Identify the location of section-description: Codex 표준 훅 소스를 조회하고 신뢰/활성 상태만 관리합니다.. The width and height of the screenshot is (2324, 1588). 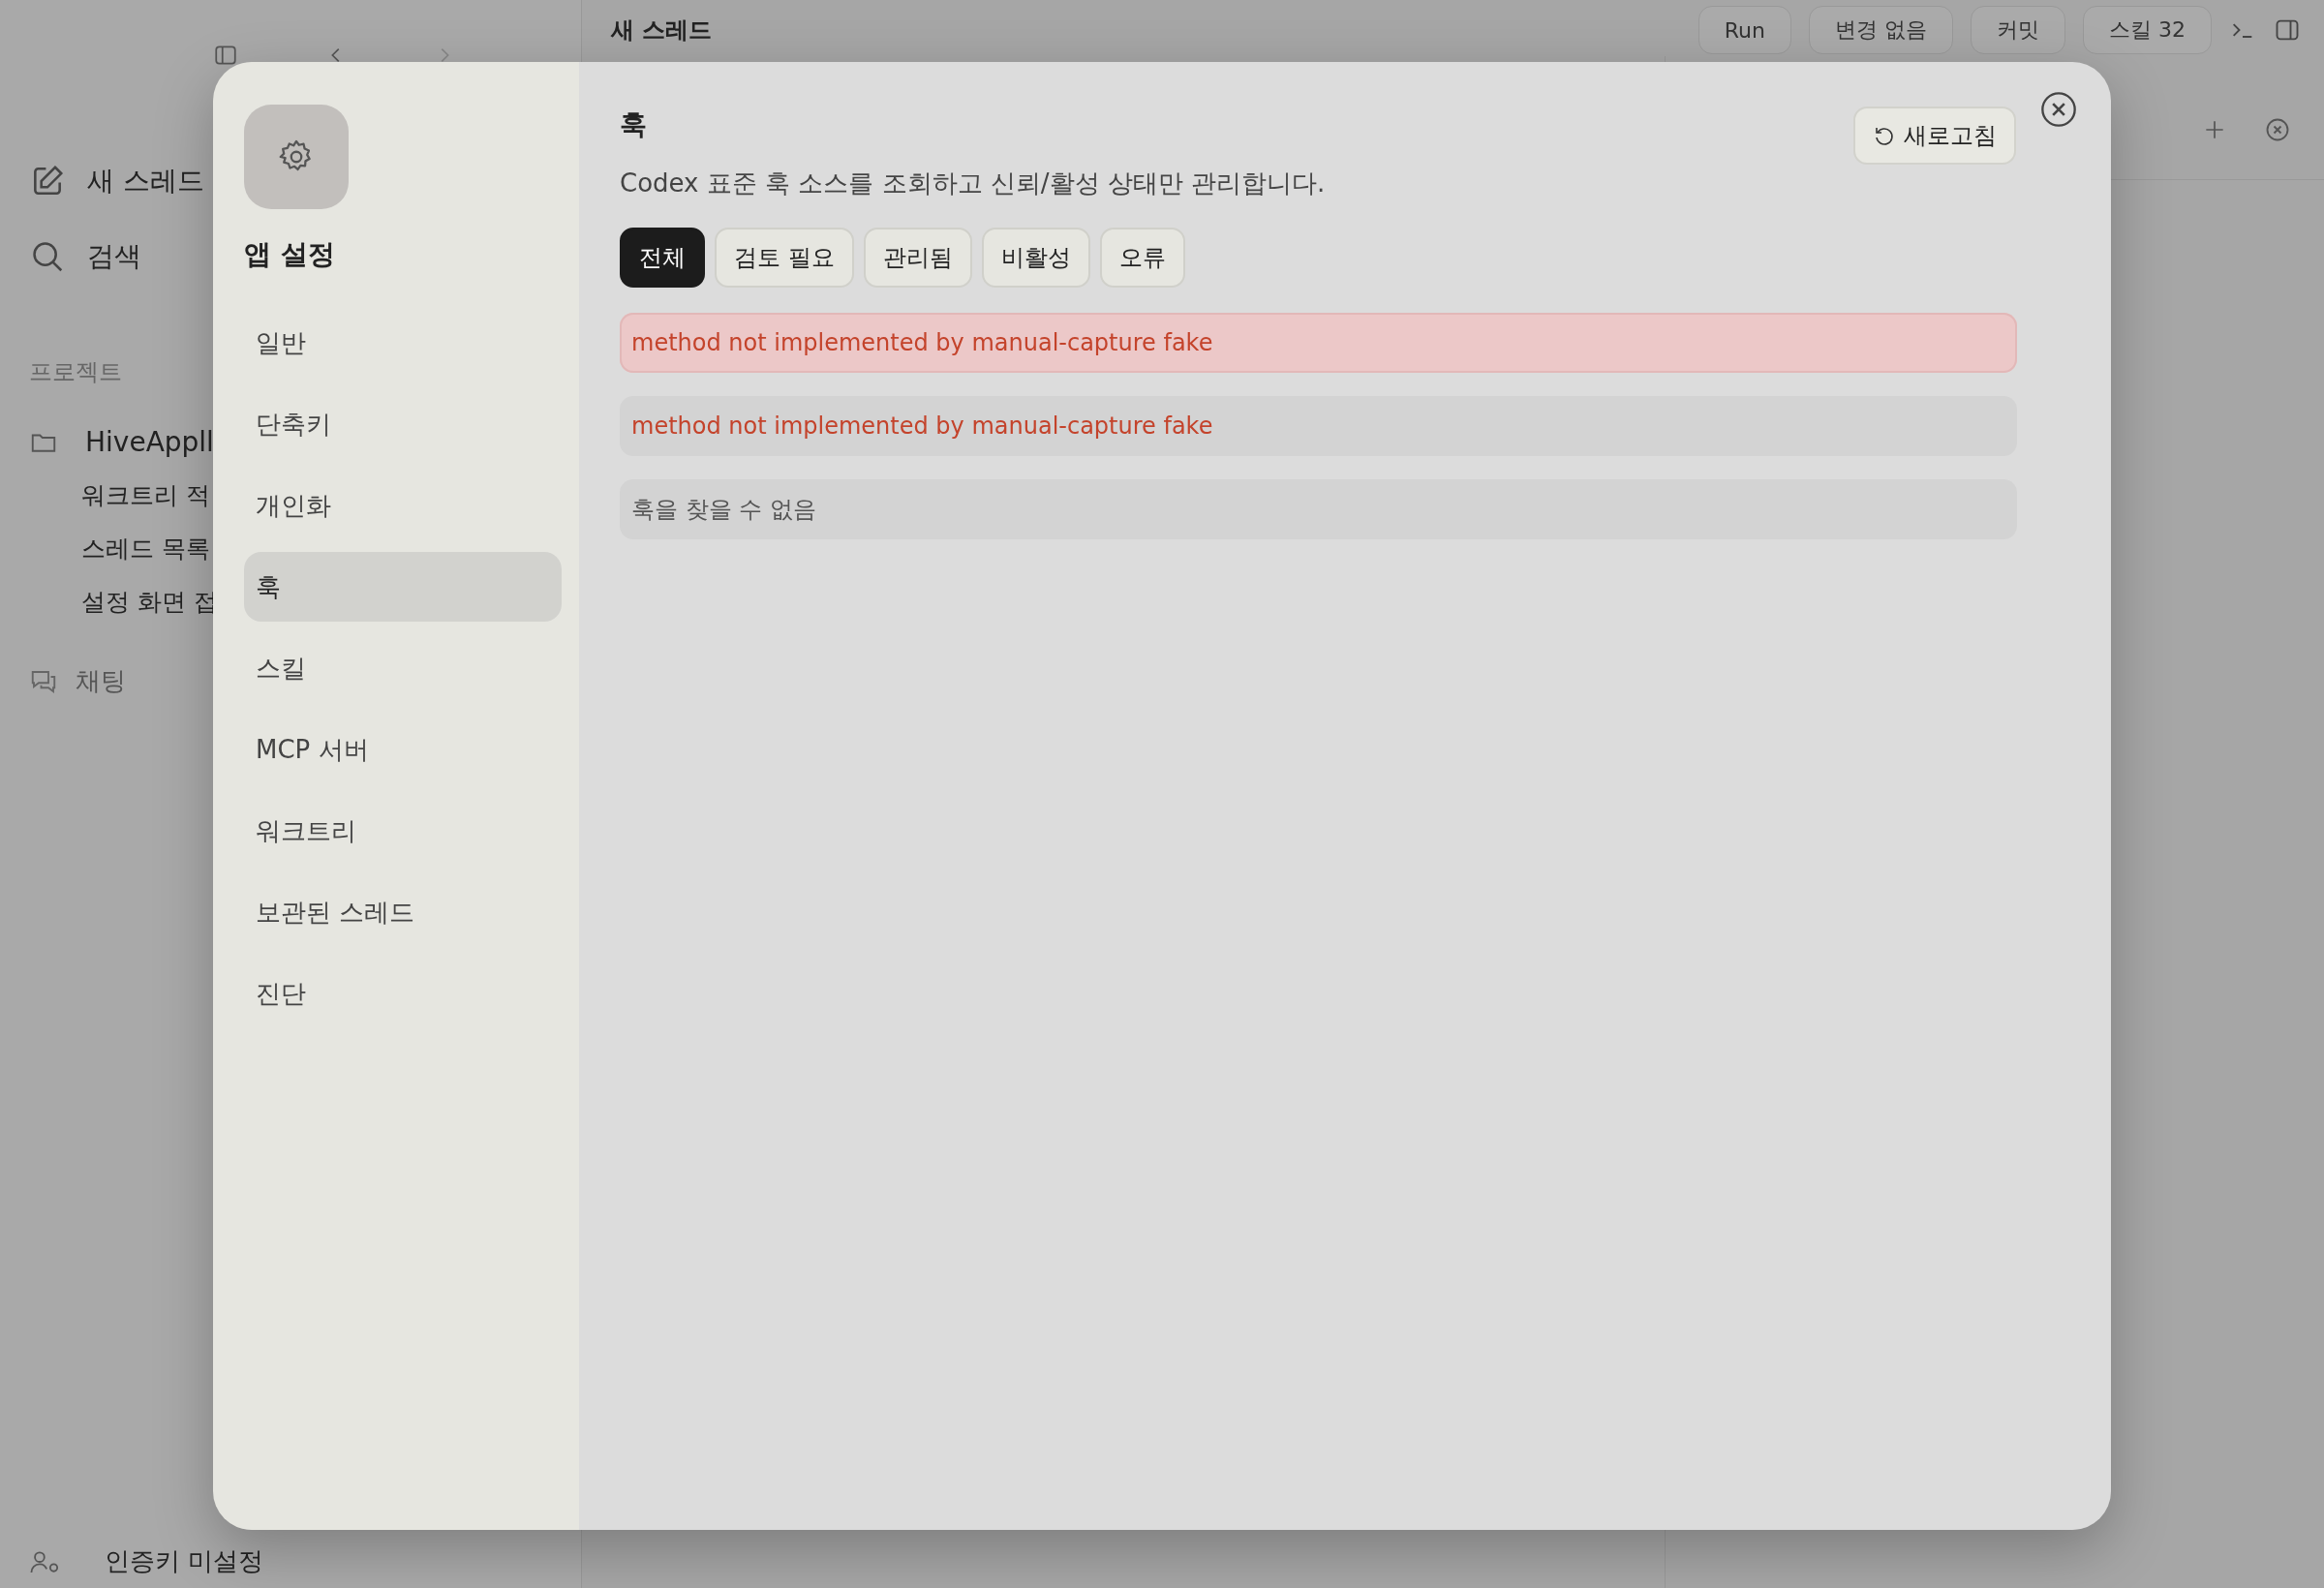
(974, 183).